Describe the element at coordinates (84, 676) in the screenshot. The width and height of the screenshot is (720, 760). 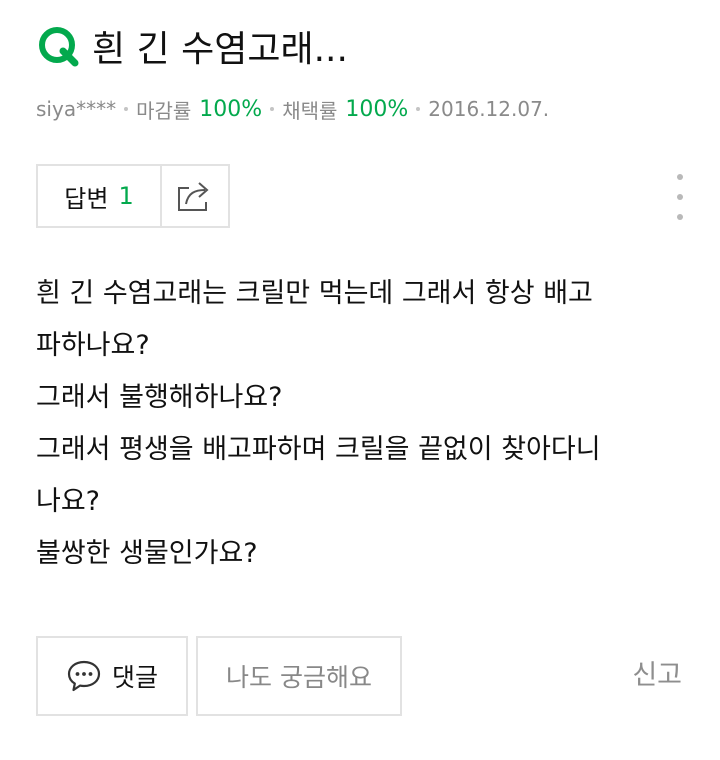
I see `speech-bubble-icon` at that location.